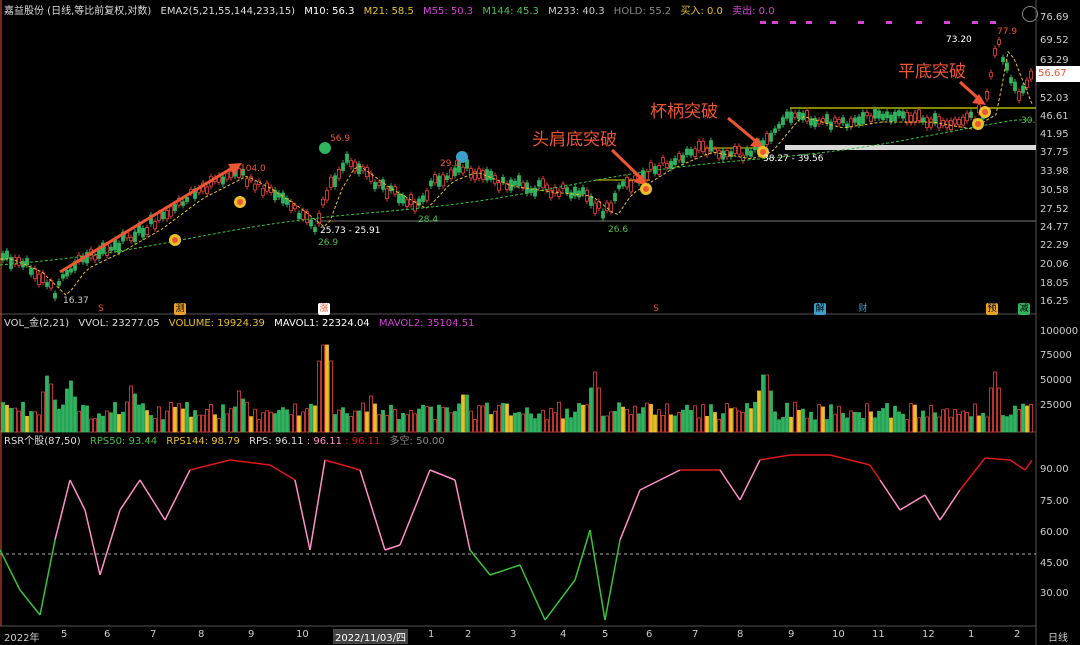  What do you see at coordinates (253, 169) in the screenshot?
I see `label-p1: 104.0` at bounding box center [253, 169].